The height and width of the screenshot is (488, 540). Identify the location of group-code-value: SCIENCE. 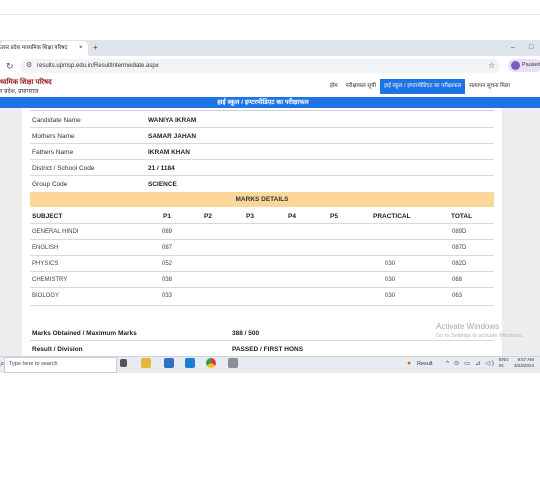
(162, 184).